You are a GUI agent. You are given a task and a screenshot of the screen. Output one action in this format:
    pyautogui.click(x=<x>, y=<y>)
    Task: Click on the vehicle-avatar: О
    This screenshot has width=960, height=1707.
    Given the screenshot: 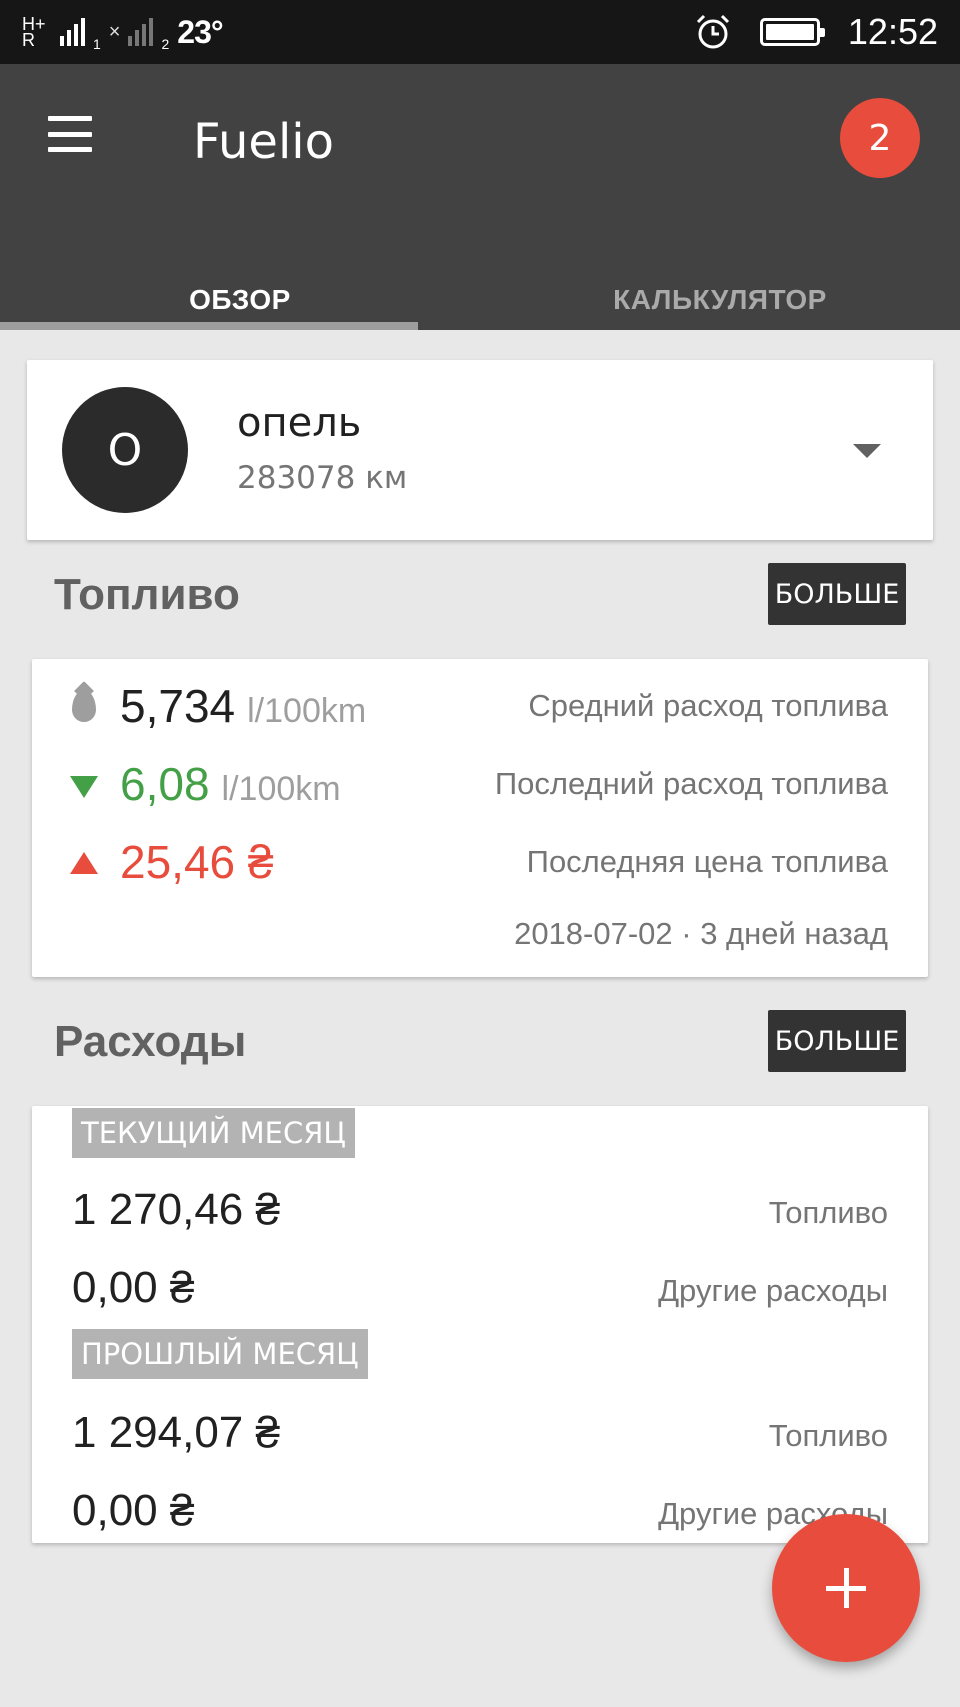 What is the action you would take?
    pyautogui.click(x=125, y=450)
    